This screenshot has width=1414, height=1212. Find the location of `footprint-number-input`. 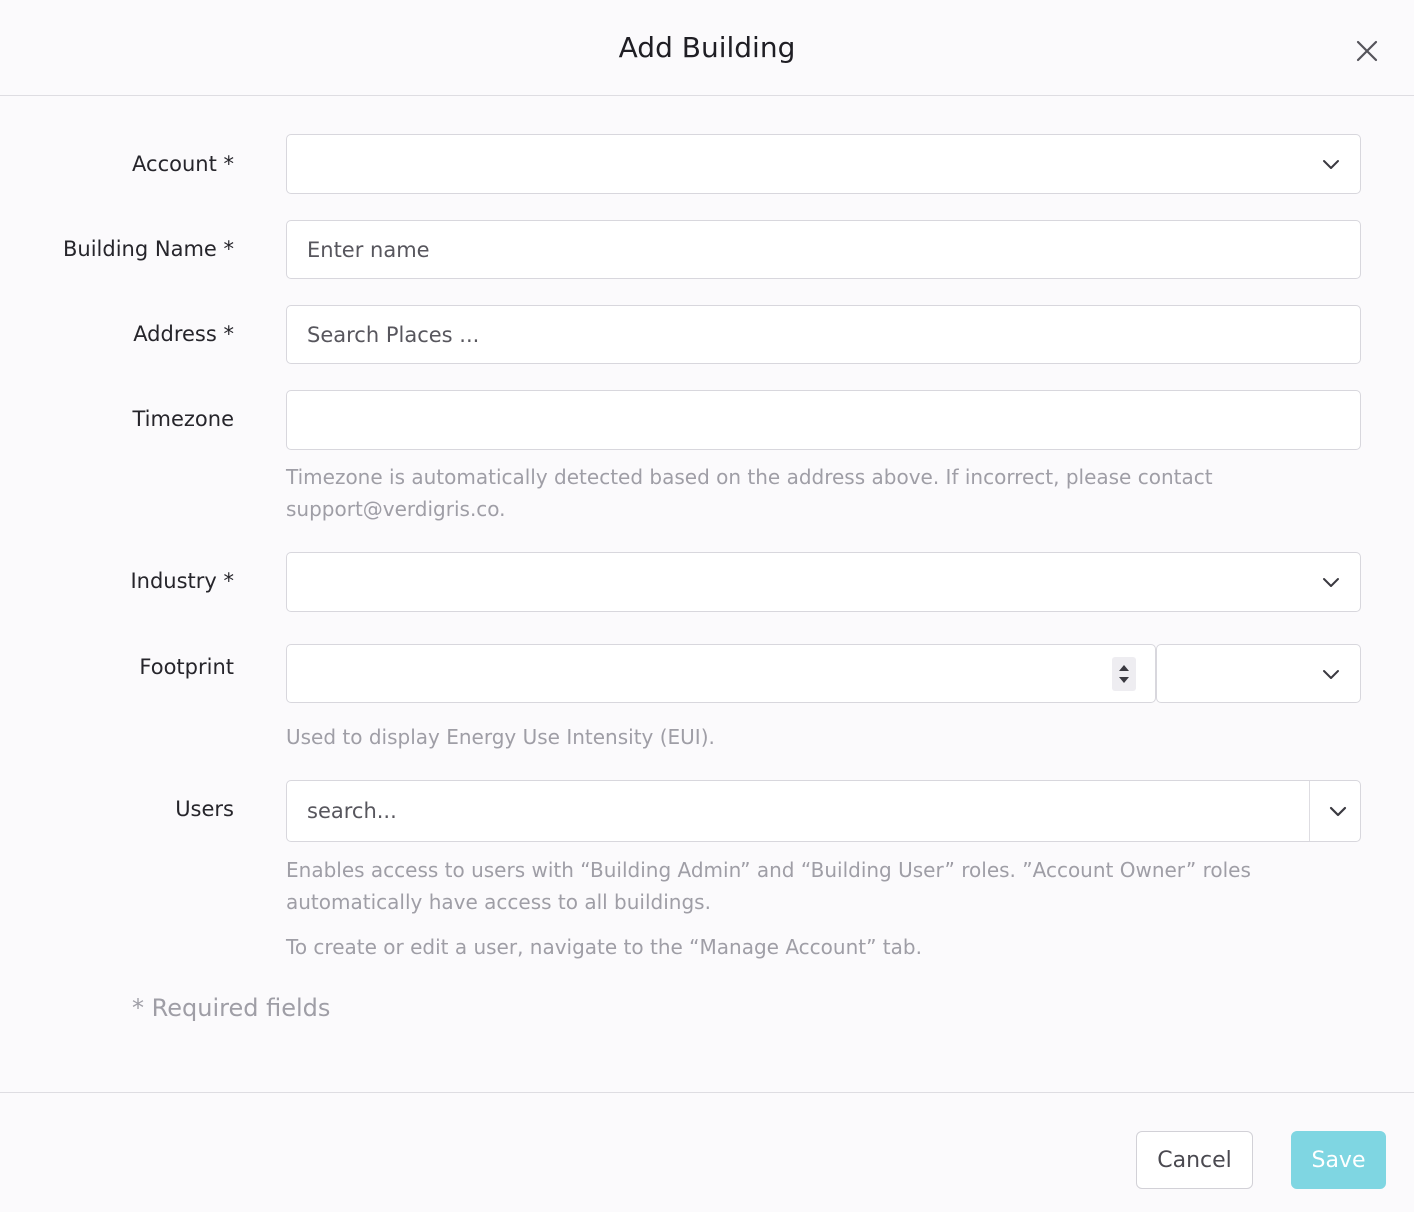

footprint-number-input is located at coordinates (721, 673).